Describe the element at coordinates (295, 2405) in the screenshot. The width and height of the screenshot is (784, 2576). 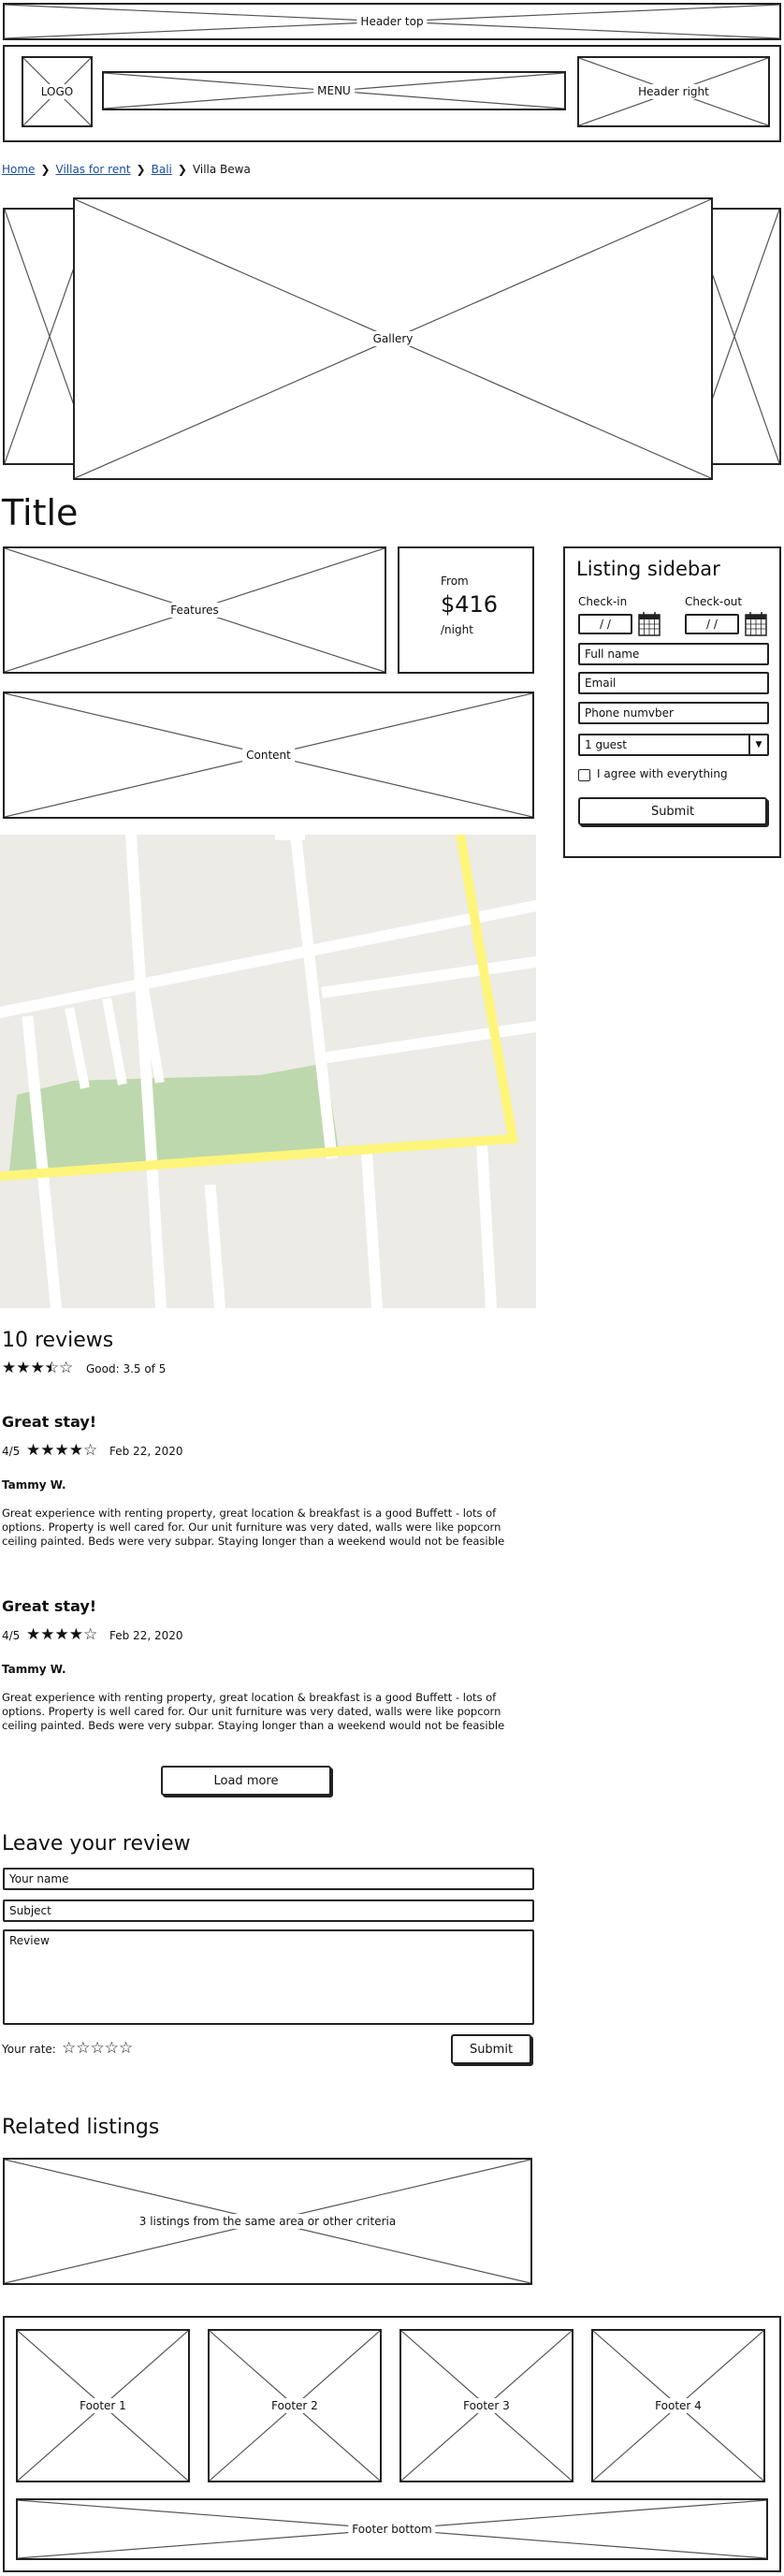
I see `footer-column-label: Footer 2` at that location.